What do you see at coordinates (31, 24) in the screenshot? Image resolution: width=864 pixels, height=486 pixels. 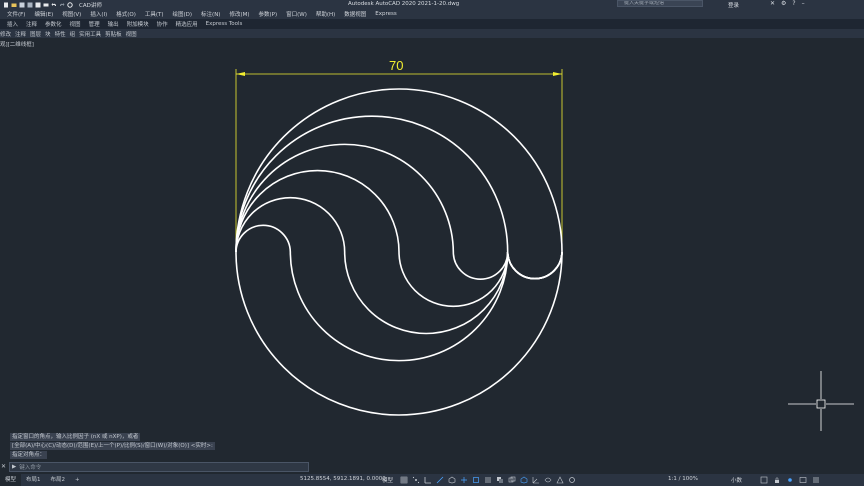 I see `tab-annotate: 注释` at bounding box center [31, 24].